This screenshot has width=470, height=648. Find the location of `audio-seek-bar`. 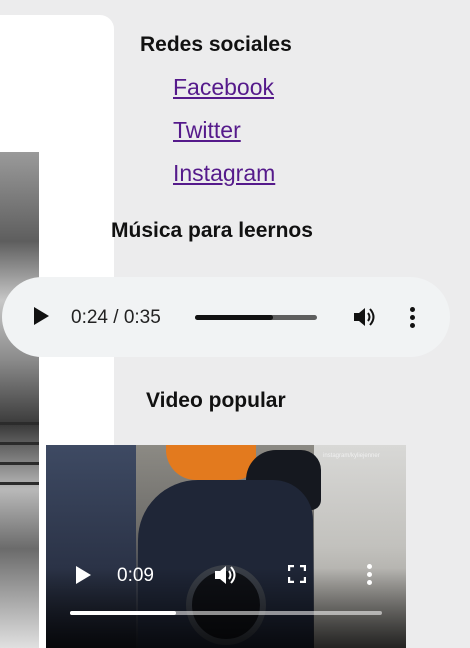

audio-seek-bar is located at coordinates (256, 317).